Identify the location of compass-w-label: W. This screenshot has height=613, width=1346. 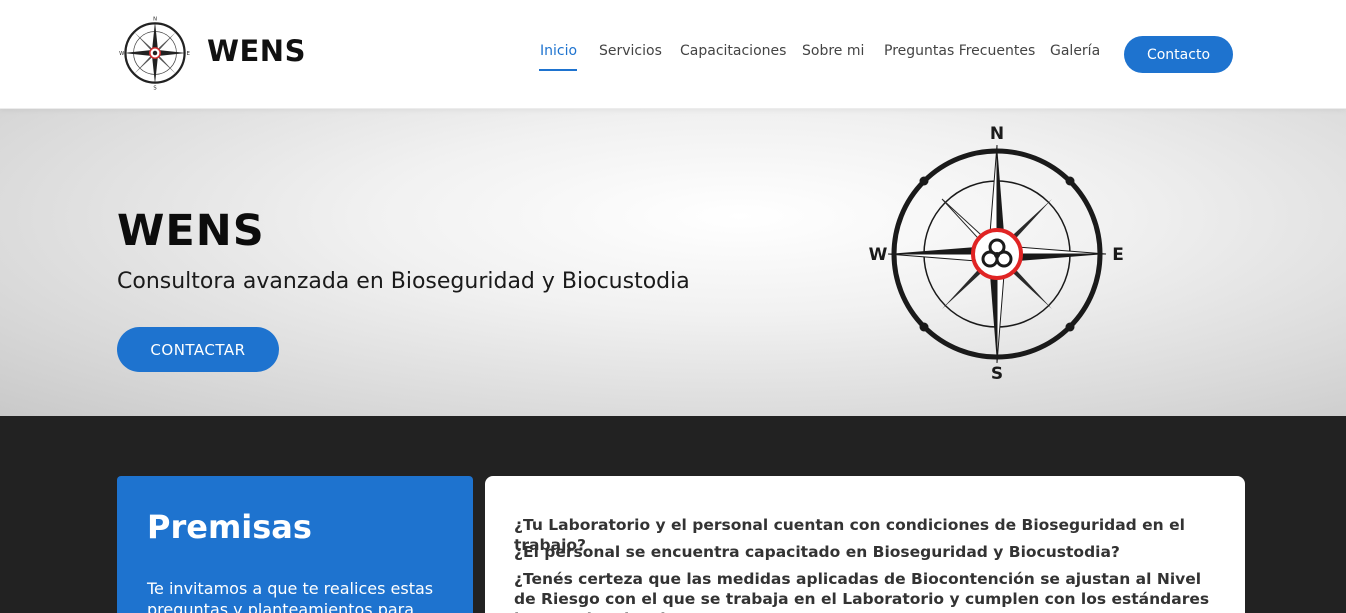
(878, 255).